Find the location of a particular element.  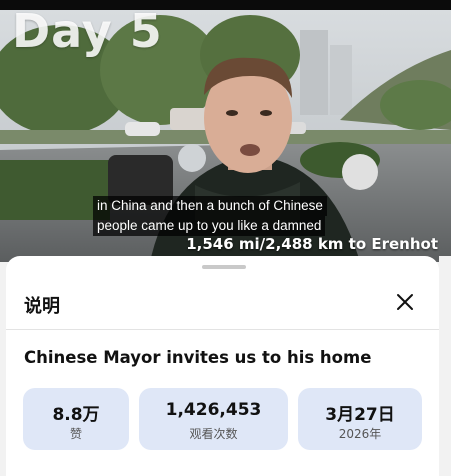

views-label: 观看次数 is located at coordinates (213, 434).